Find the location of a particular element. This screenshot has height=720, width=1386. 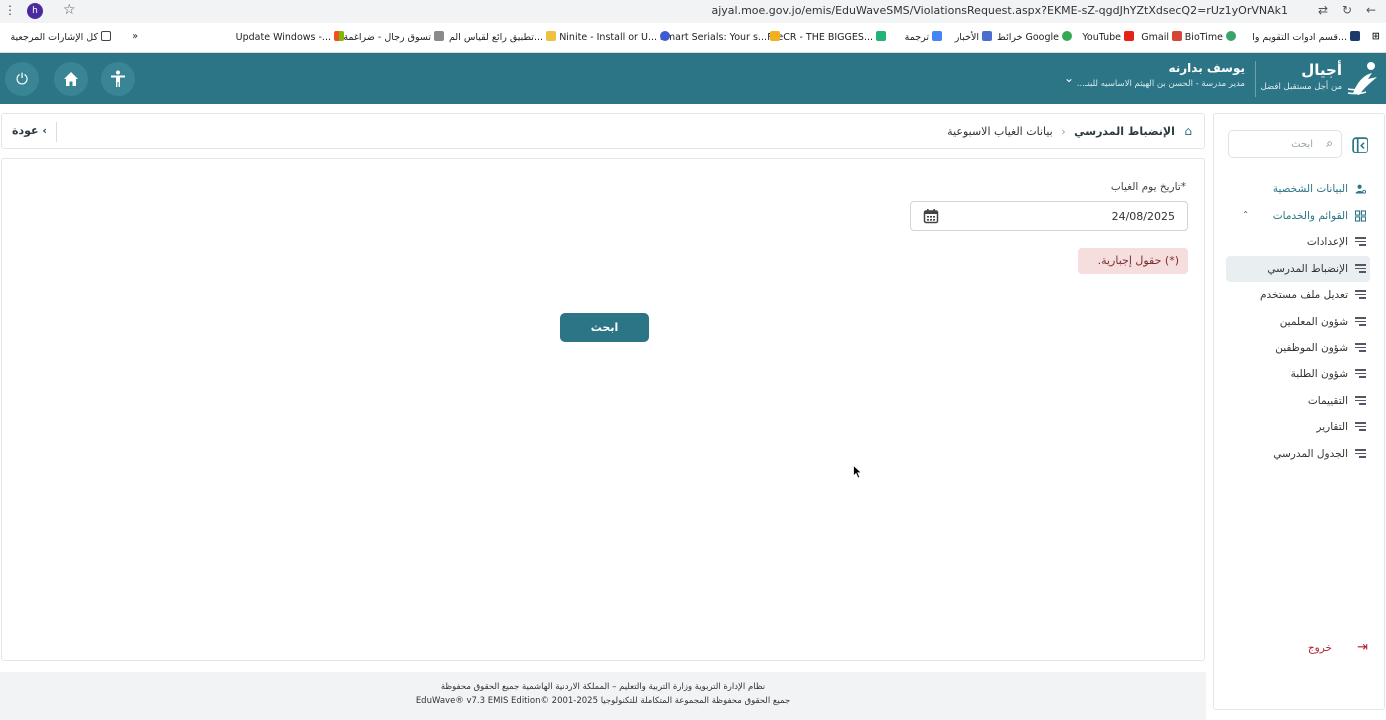

bookmark-item: BioTime is located at coordinates (1210, 37).